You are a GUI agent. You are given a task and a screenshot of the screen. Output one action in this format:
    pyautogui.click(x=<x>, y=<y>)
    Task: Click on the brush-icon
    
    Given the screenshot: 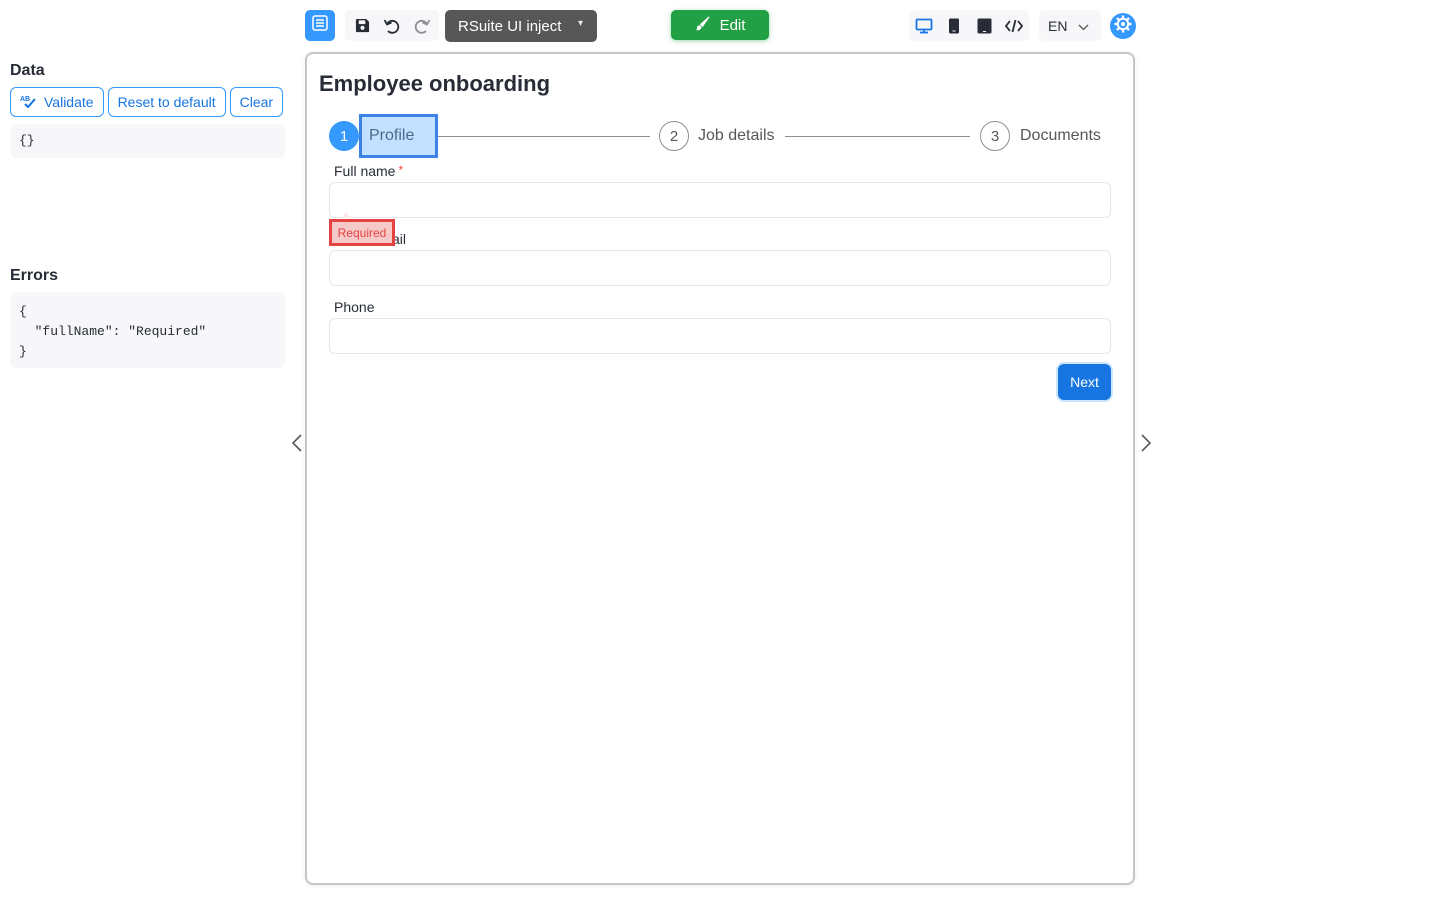 What is the action you would take?
    pyautogui.click(x=702, y=25)
    